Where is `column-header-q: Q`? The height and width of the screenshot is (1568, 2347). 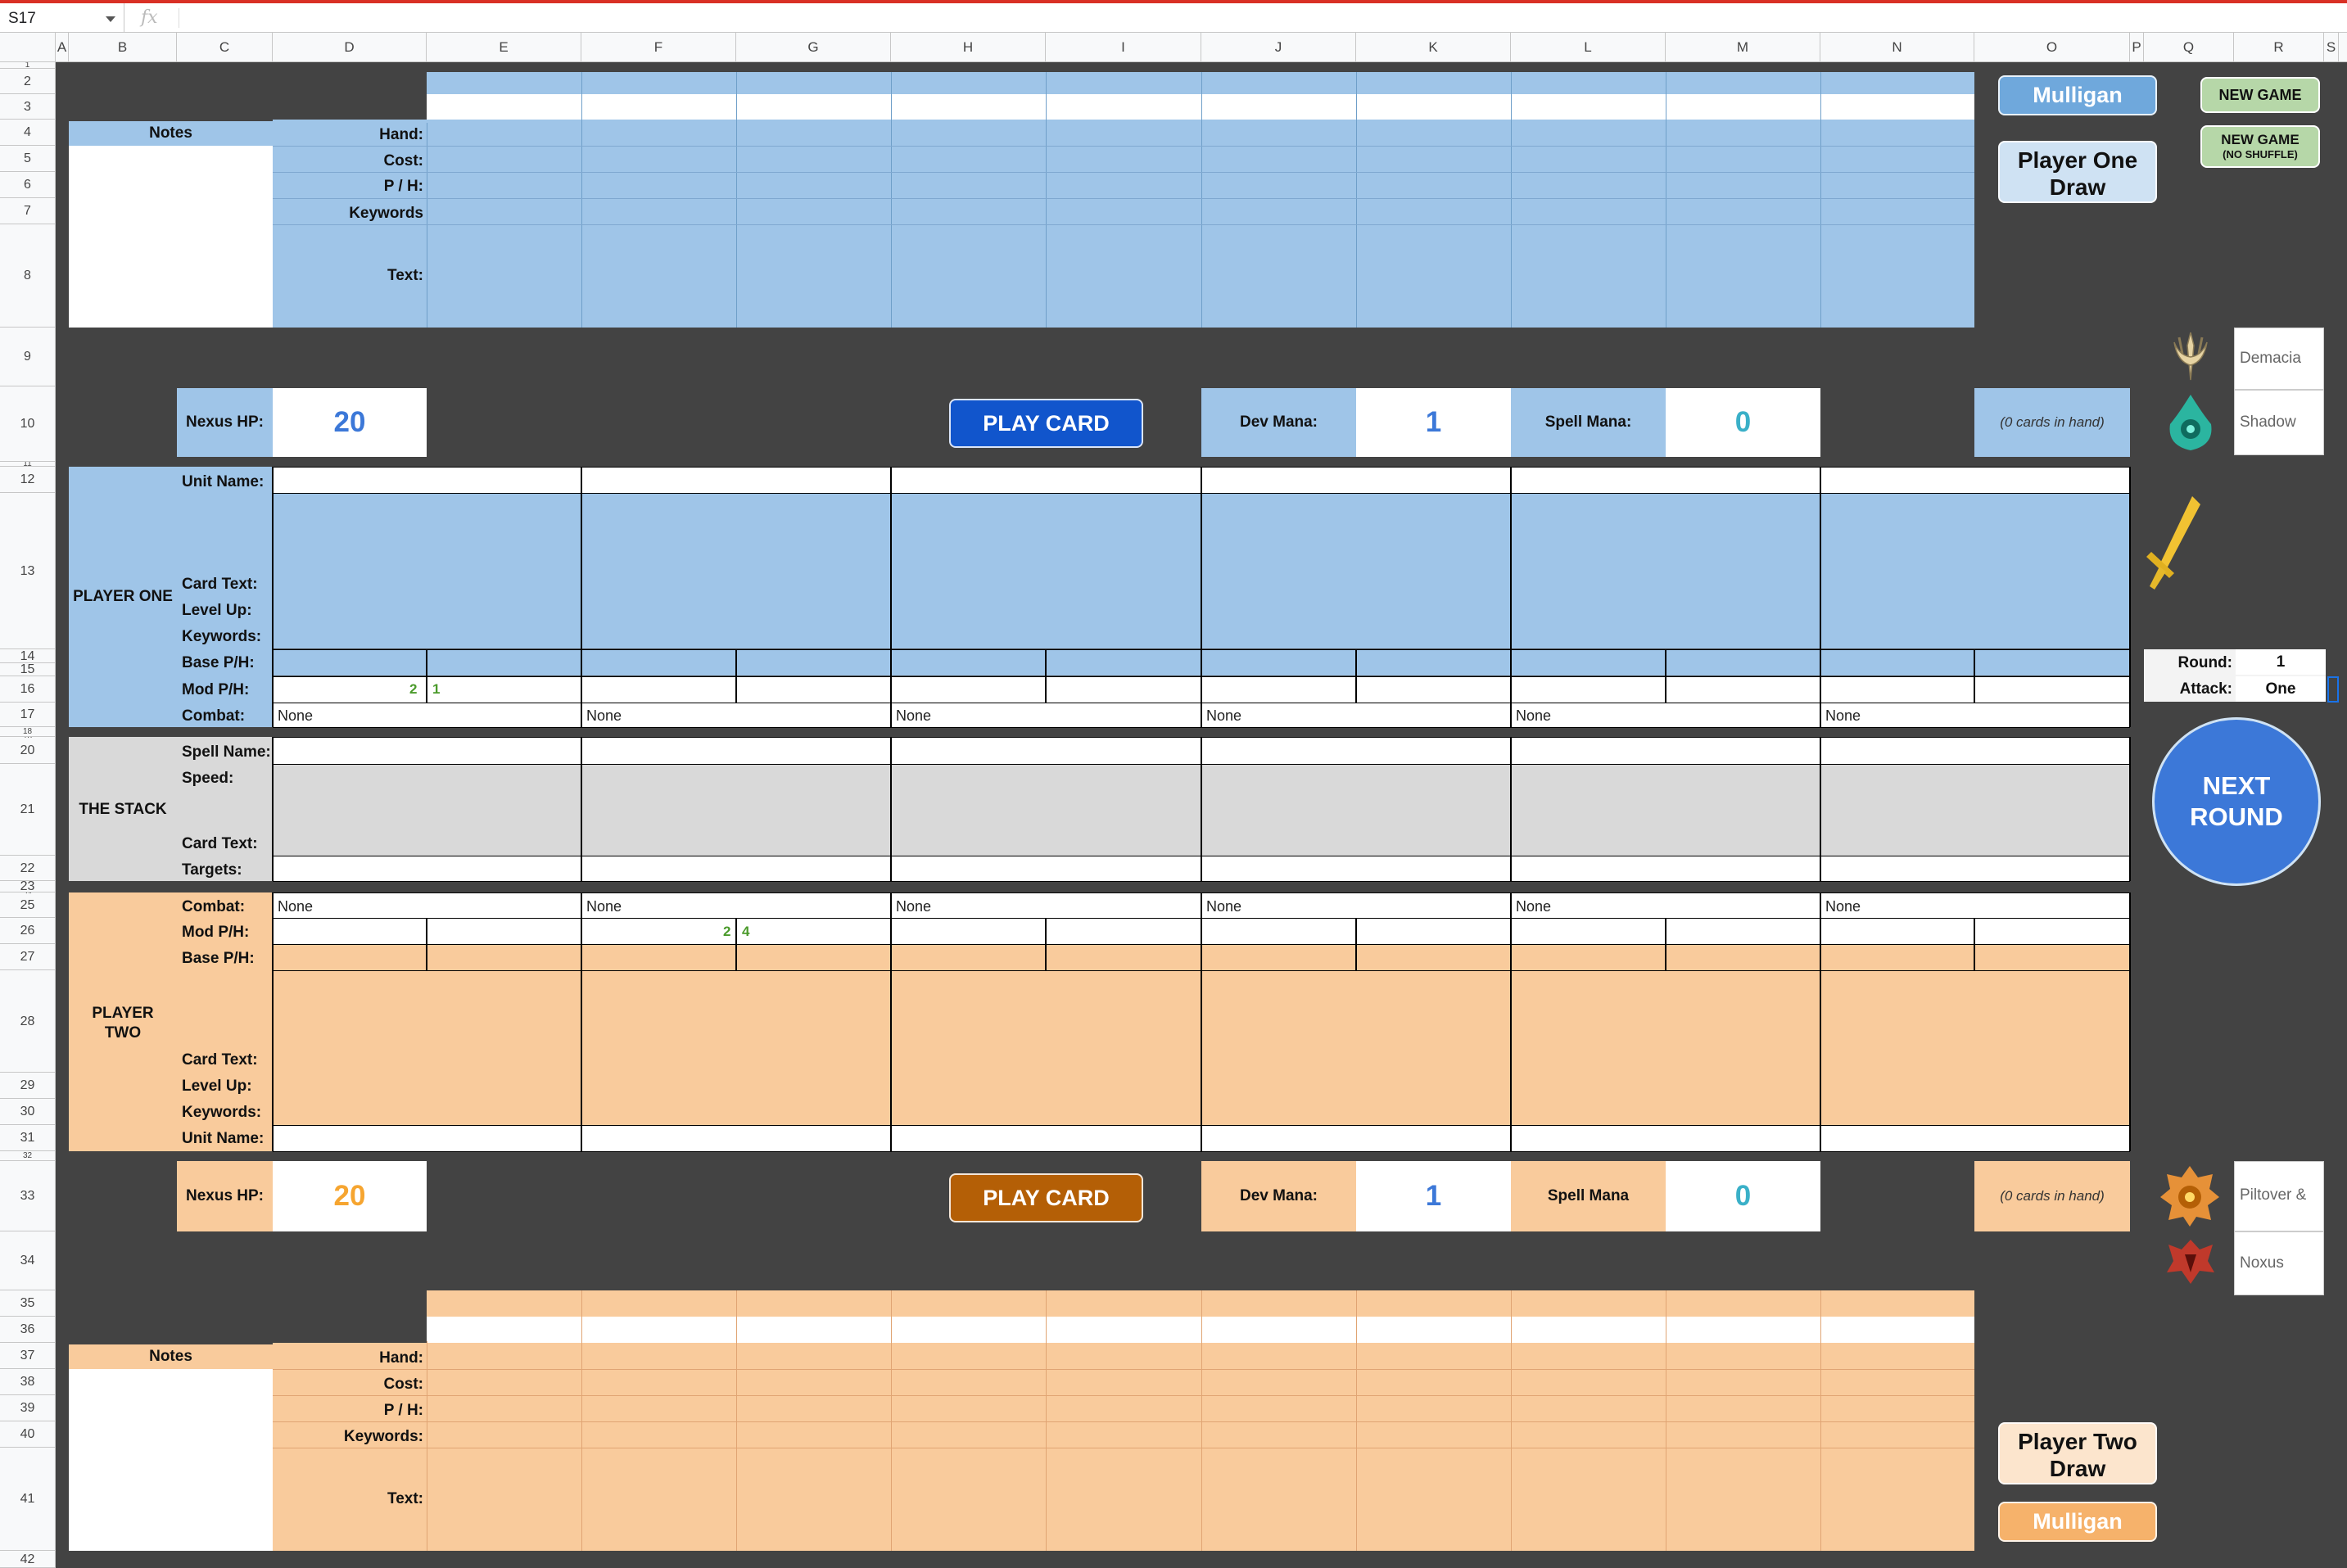 column-header-q: Q is located at coordinates (2189, 48).